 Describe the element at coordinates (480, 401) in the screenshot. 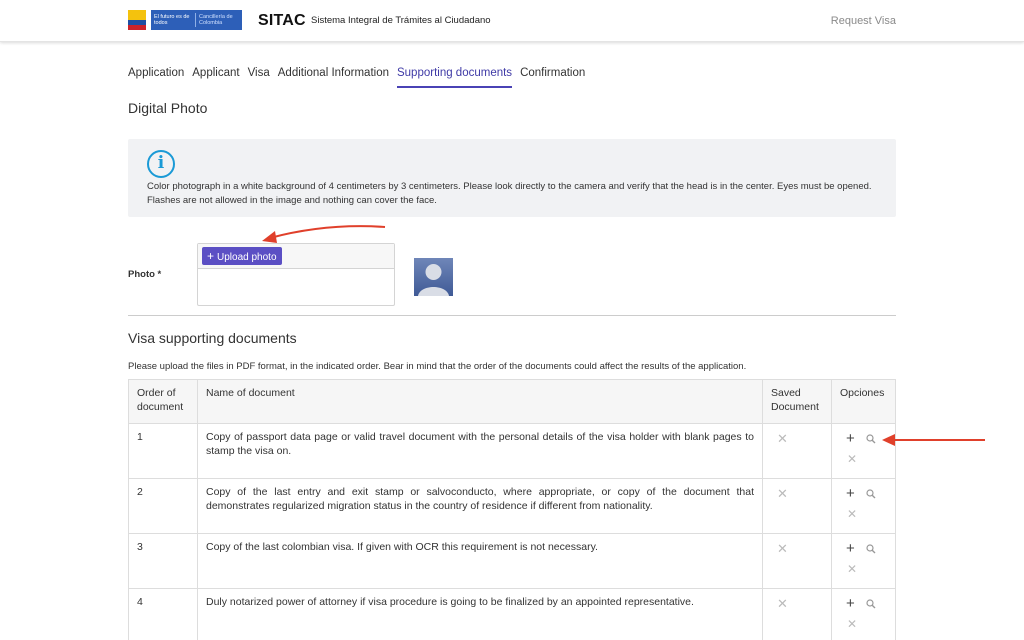

I see `col-name: Name of document` at that location.